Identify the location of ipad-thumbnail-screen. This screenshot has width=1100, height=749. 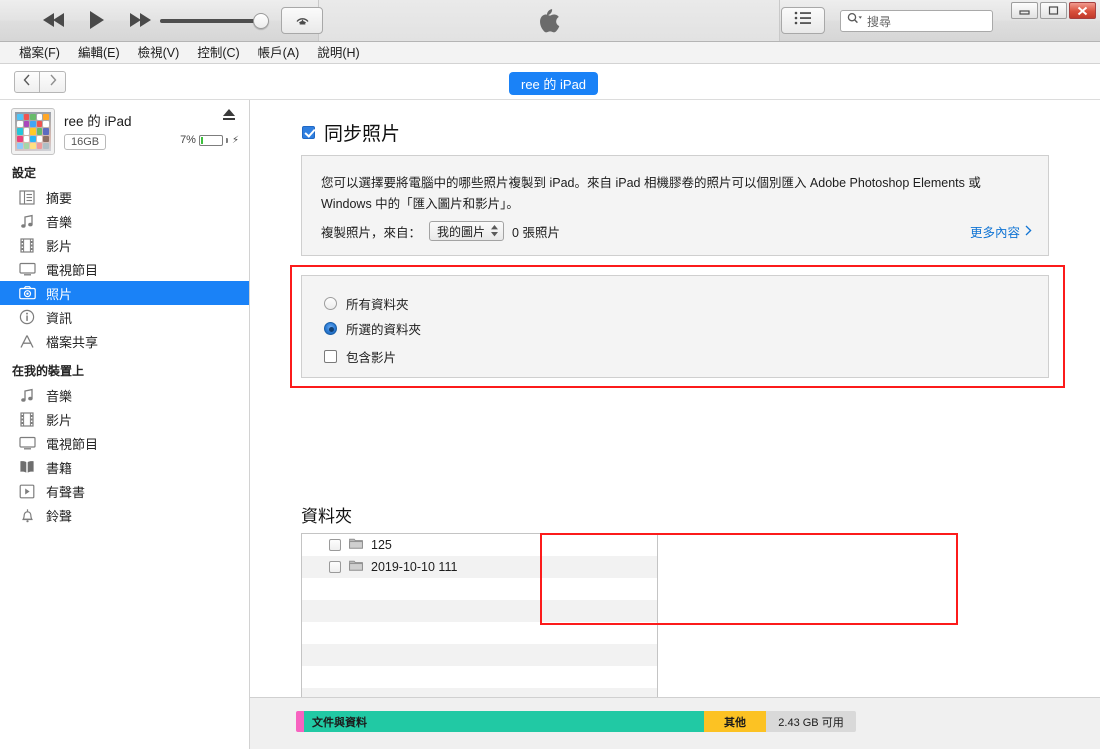
(33, 131).